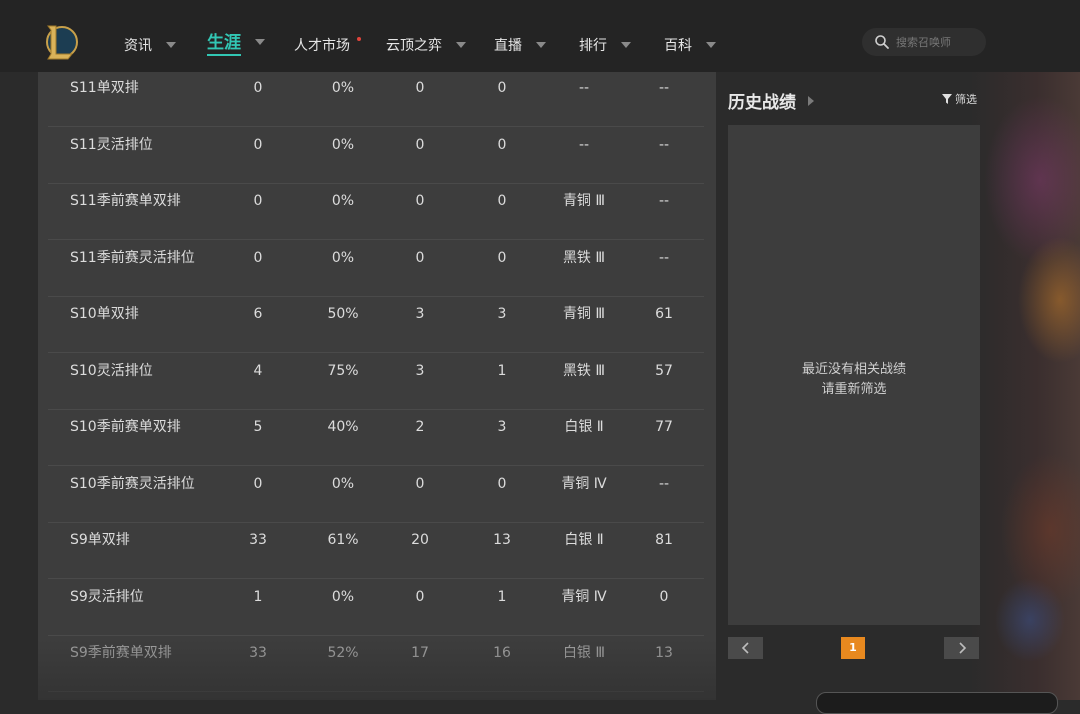 This screenshot has height=714, width=1080. What do you see at coordinates (138, 46) in the screenshot?
I see `nav-item-label: 资讯` at bounding box center [138, 46].